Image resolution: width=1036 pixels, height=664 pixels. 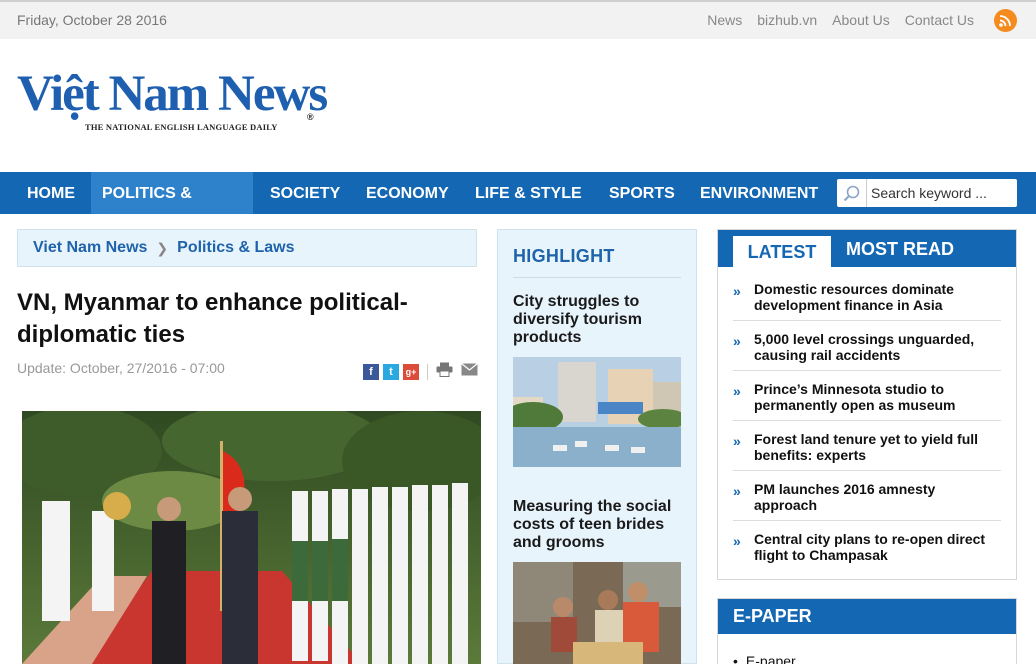 What do you see at coordinates (787, 20) in the screenshot?
I see `top-link-bizhub: bizhub.vn` at bounding box center [787, 20].